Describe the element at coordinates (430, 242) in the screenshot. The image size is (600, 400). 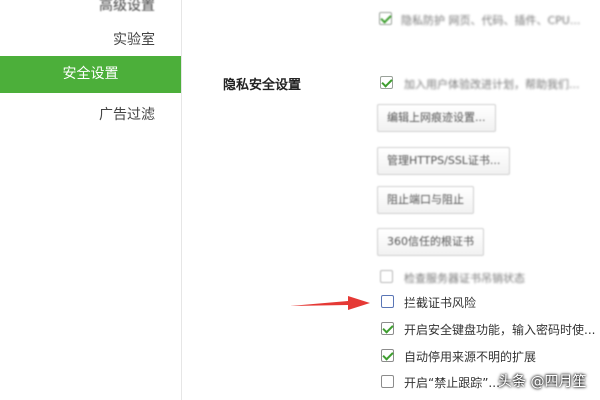
I see `cert-360-button: 360信任的根证书` at that location.